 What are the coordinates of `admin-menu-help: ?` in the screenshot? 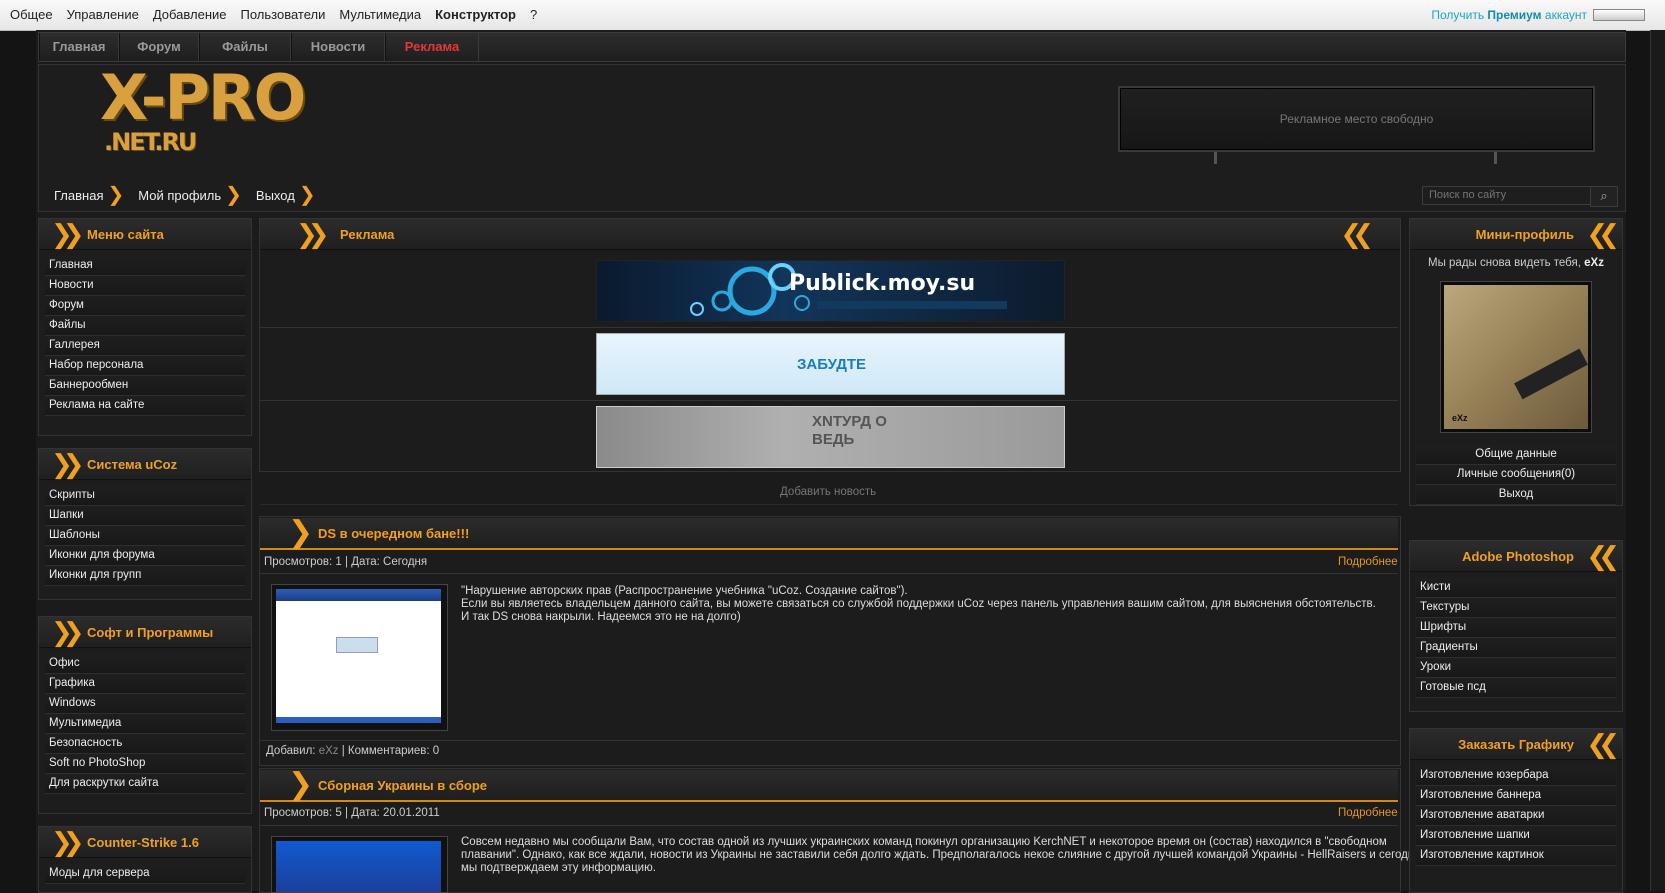 It's located at (533, 14).